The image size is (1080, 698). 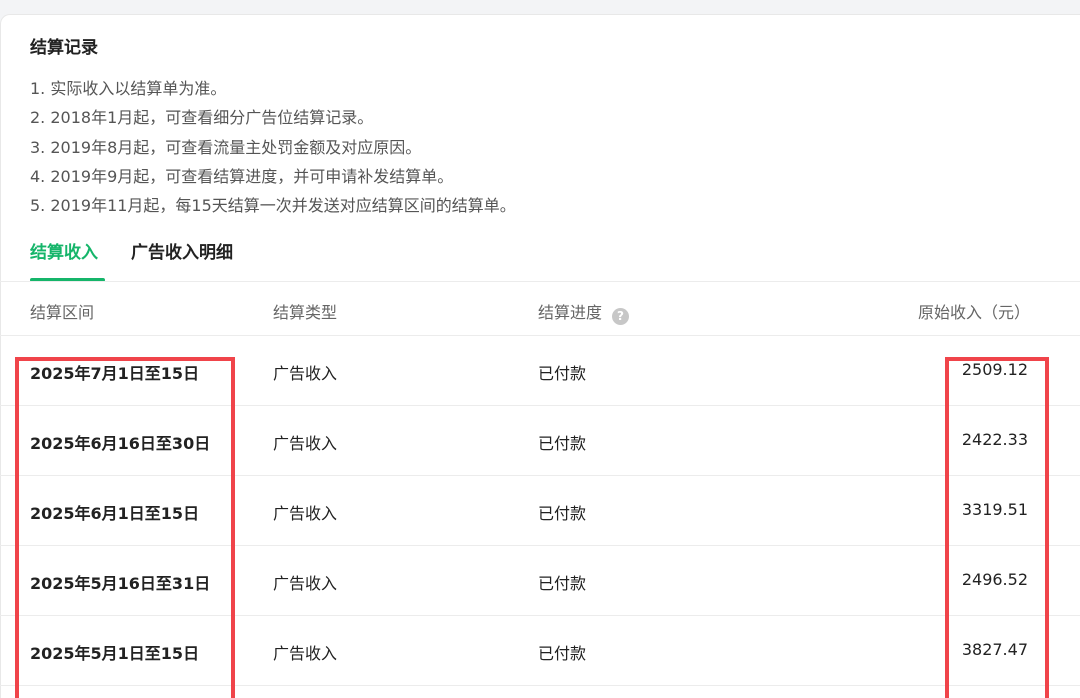 I want to click on tab-settlement-income: 结算收入, so click(x=64, y=250).